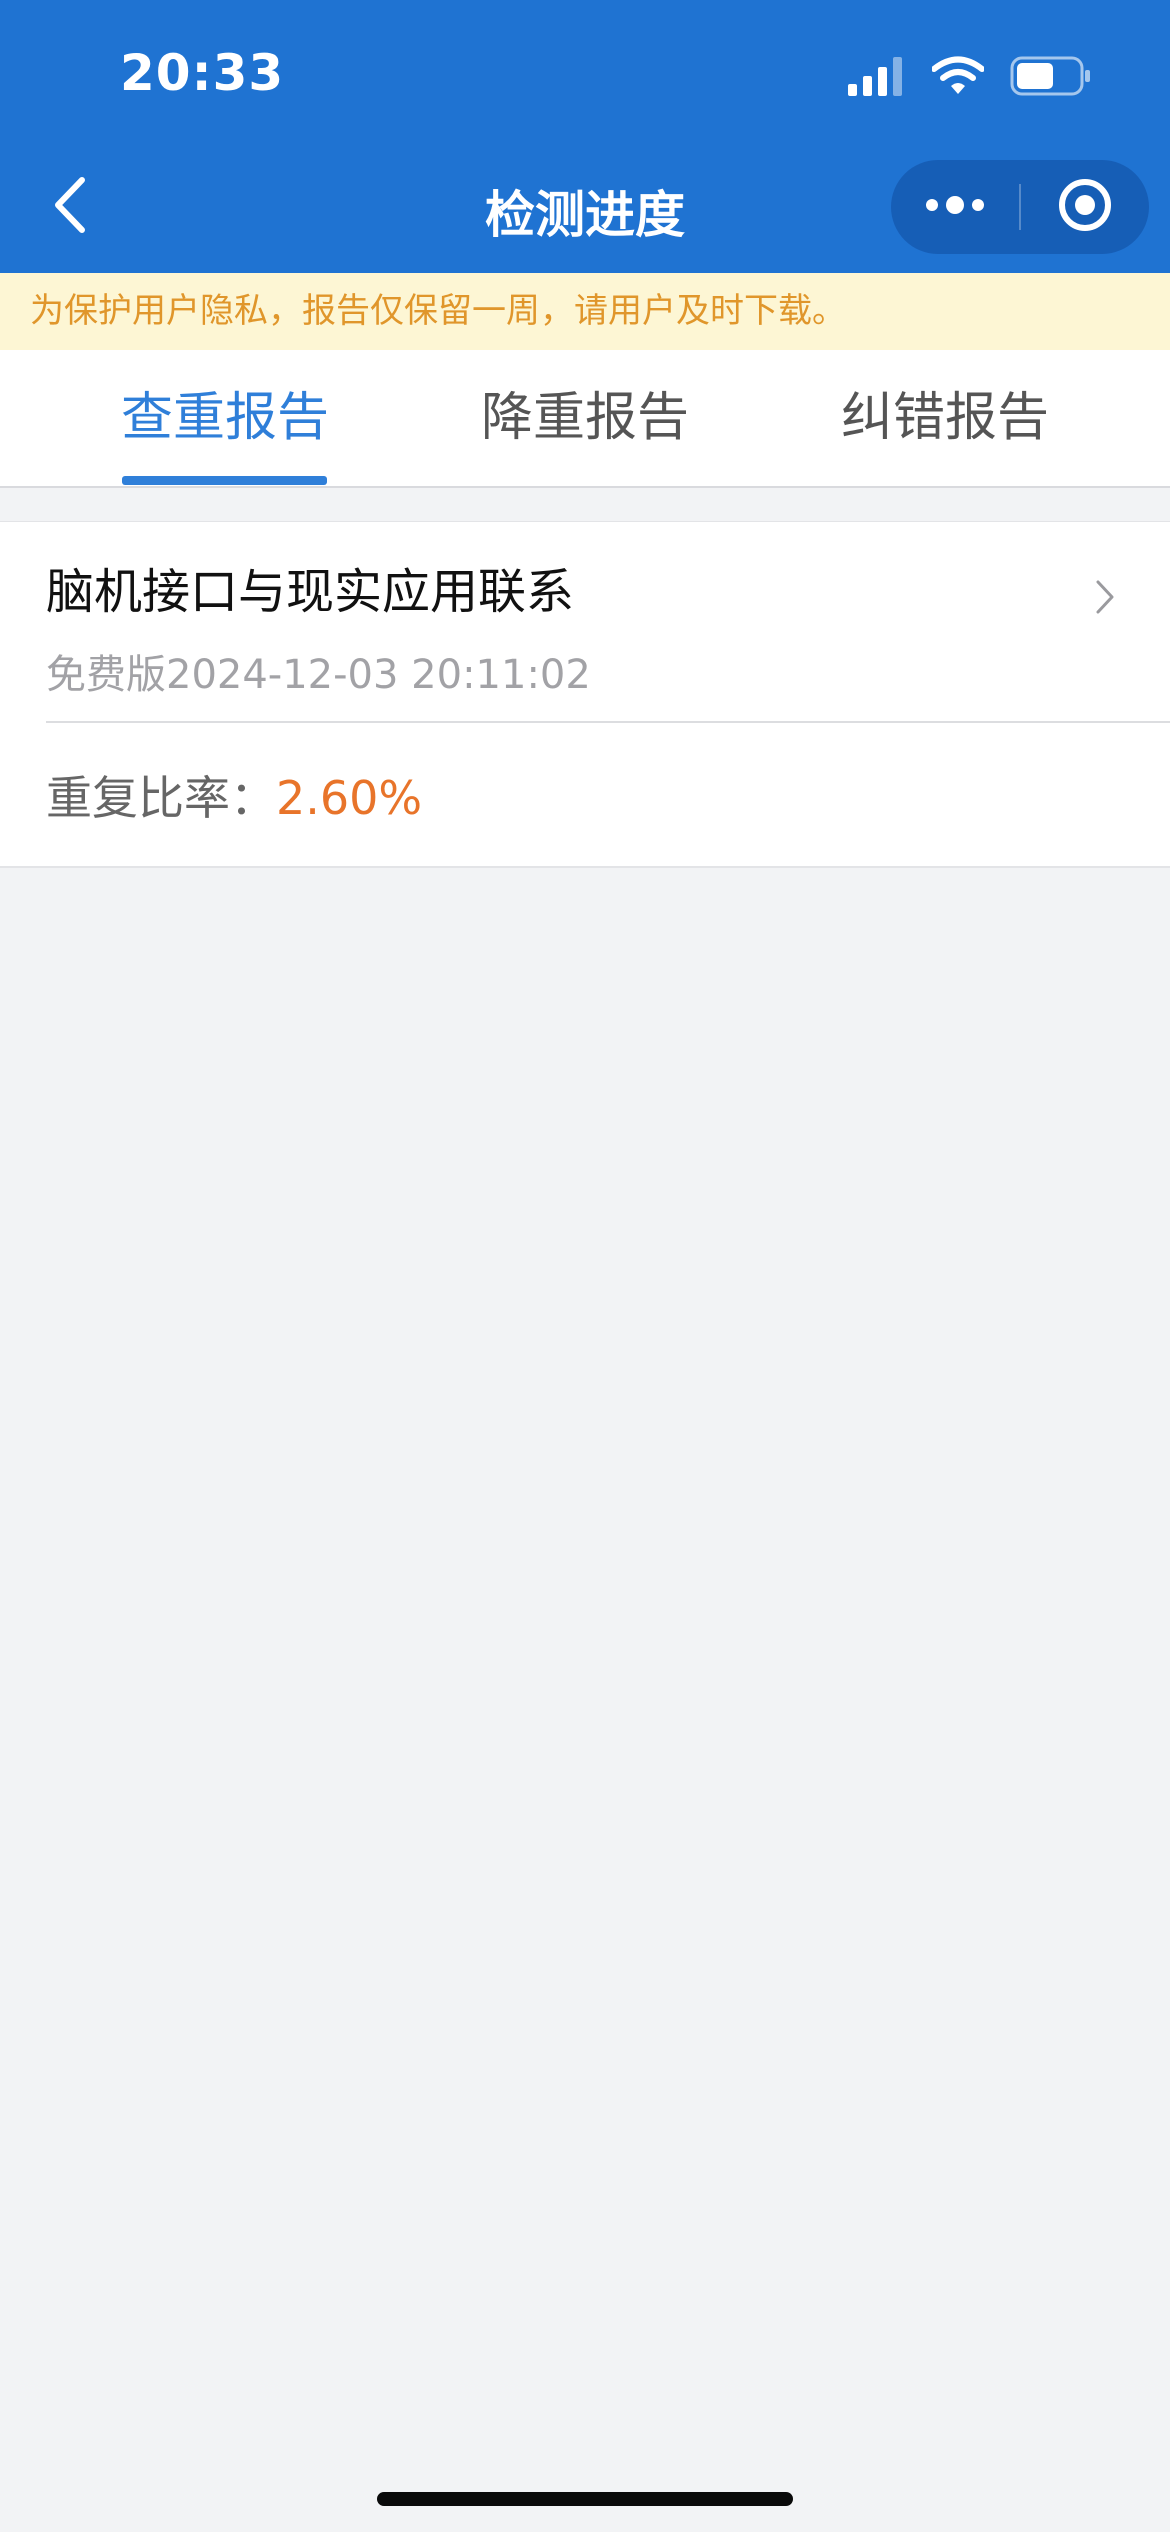  Describe the element at coordinates (1020, 207) in the screenshot. I see `mini-program-capsule` at that location.